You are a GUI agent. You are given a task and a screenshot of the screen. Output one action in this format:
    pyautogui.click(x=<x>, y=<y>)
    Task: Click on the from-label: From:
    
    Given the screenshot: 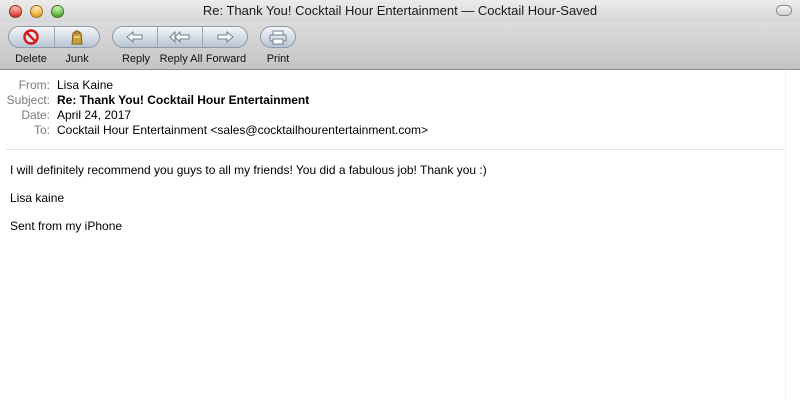 What is the action you would take?
    pyautogui.click(x=34, y=85)
    